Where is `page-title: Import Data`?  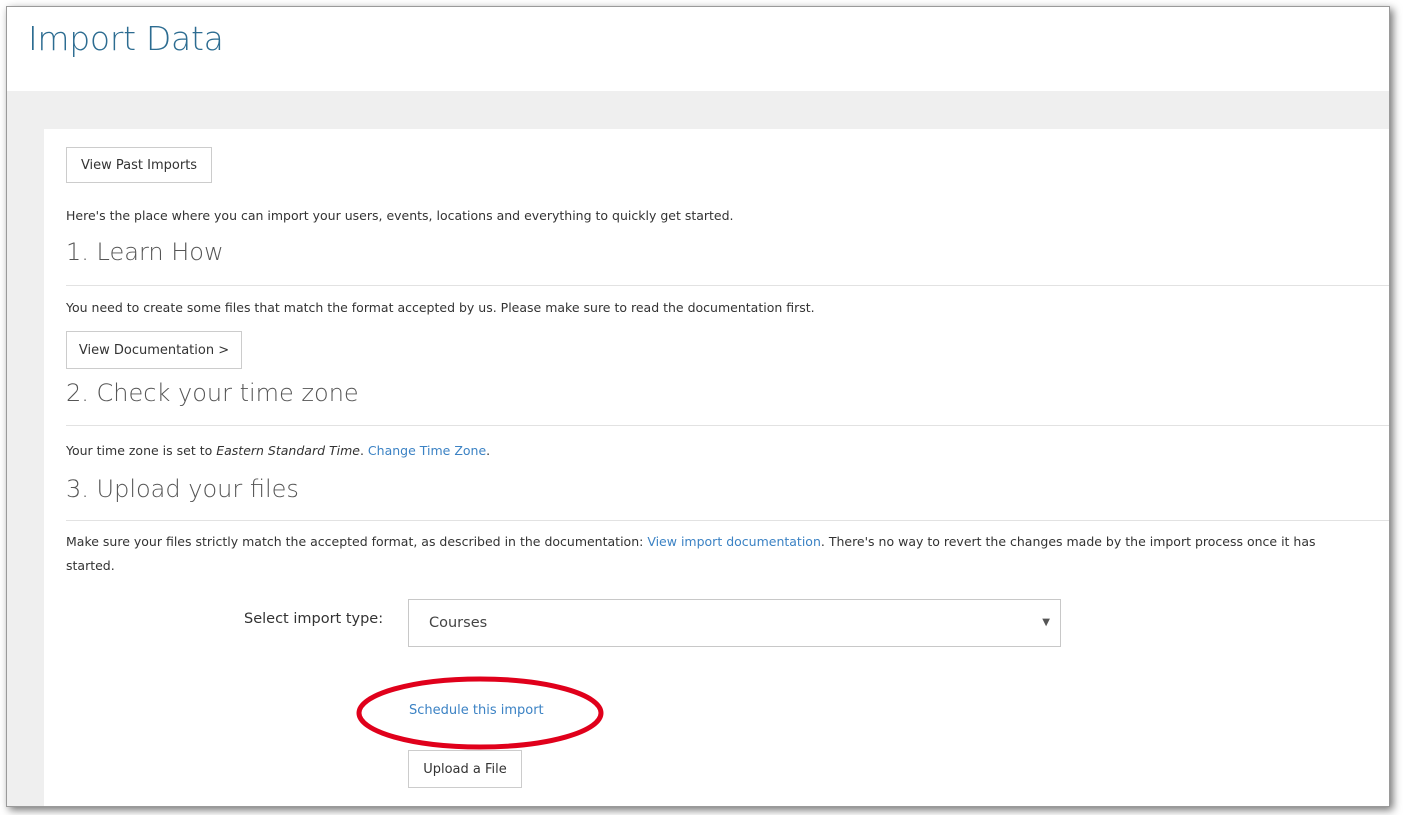
page-title: Import Data is located at coordinates (126, 38).